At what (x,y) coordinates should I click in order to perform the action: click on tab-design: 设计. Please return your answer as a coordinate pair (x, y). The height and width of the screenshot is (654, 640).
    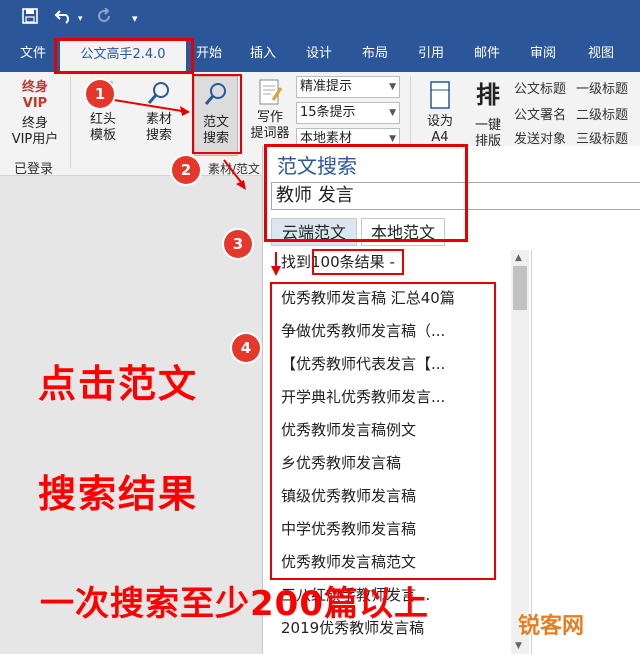
    Looking at the image, I should click on (319, 54).